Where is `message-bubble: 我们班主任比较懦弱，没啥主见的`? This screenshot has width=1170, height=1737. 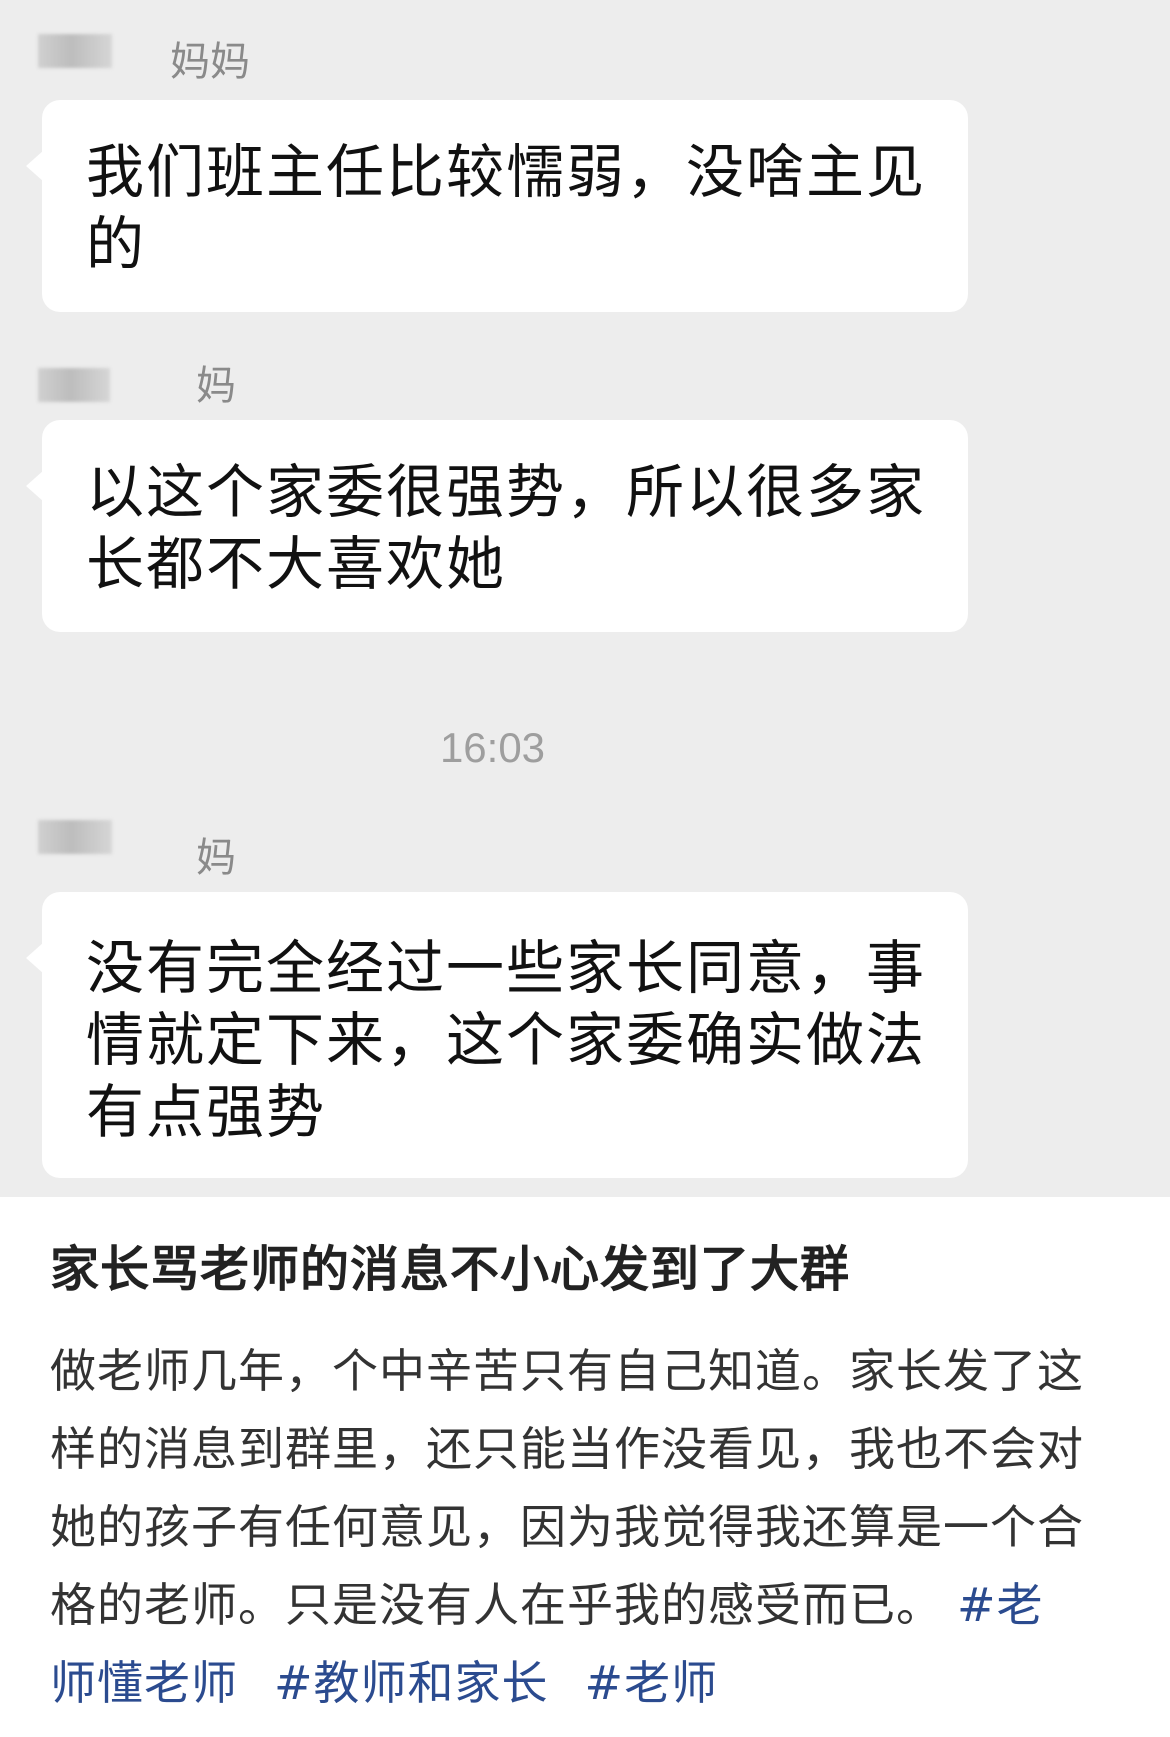 message-bubble: 我们班主任比较懦弱，没啥主见的 is located at coordinates (497, 206).